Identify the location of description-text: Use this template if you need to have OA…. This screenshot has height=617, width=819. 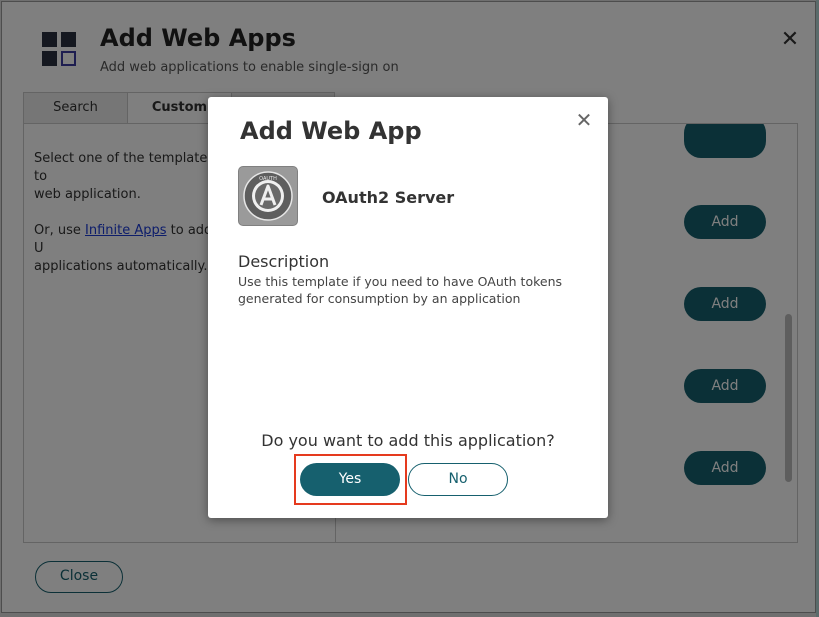
(400, 290).